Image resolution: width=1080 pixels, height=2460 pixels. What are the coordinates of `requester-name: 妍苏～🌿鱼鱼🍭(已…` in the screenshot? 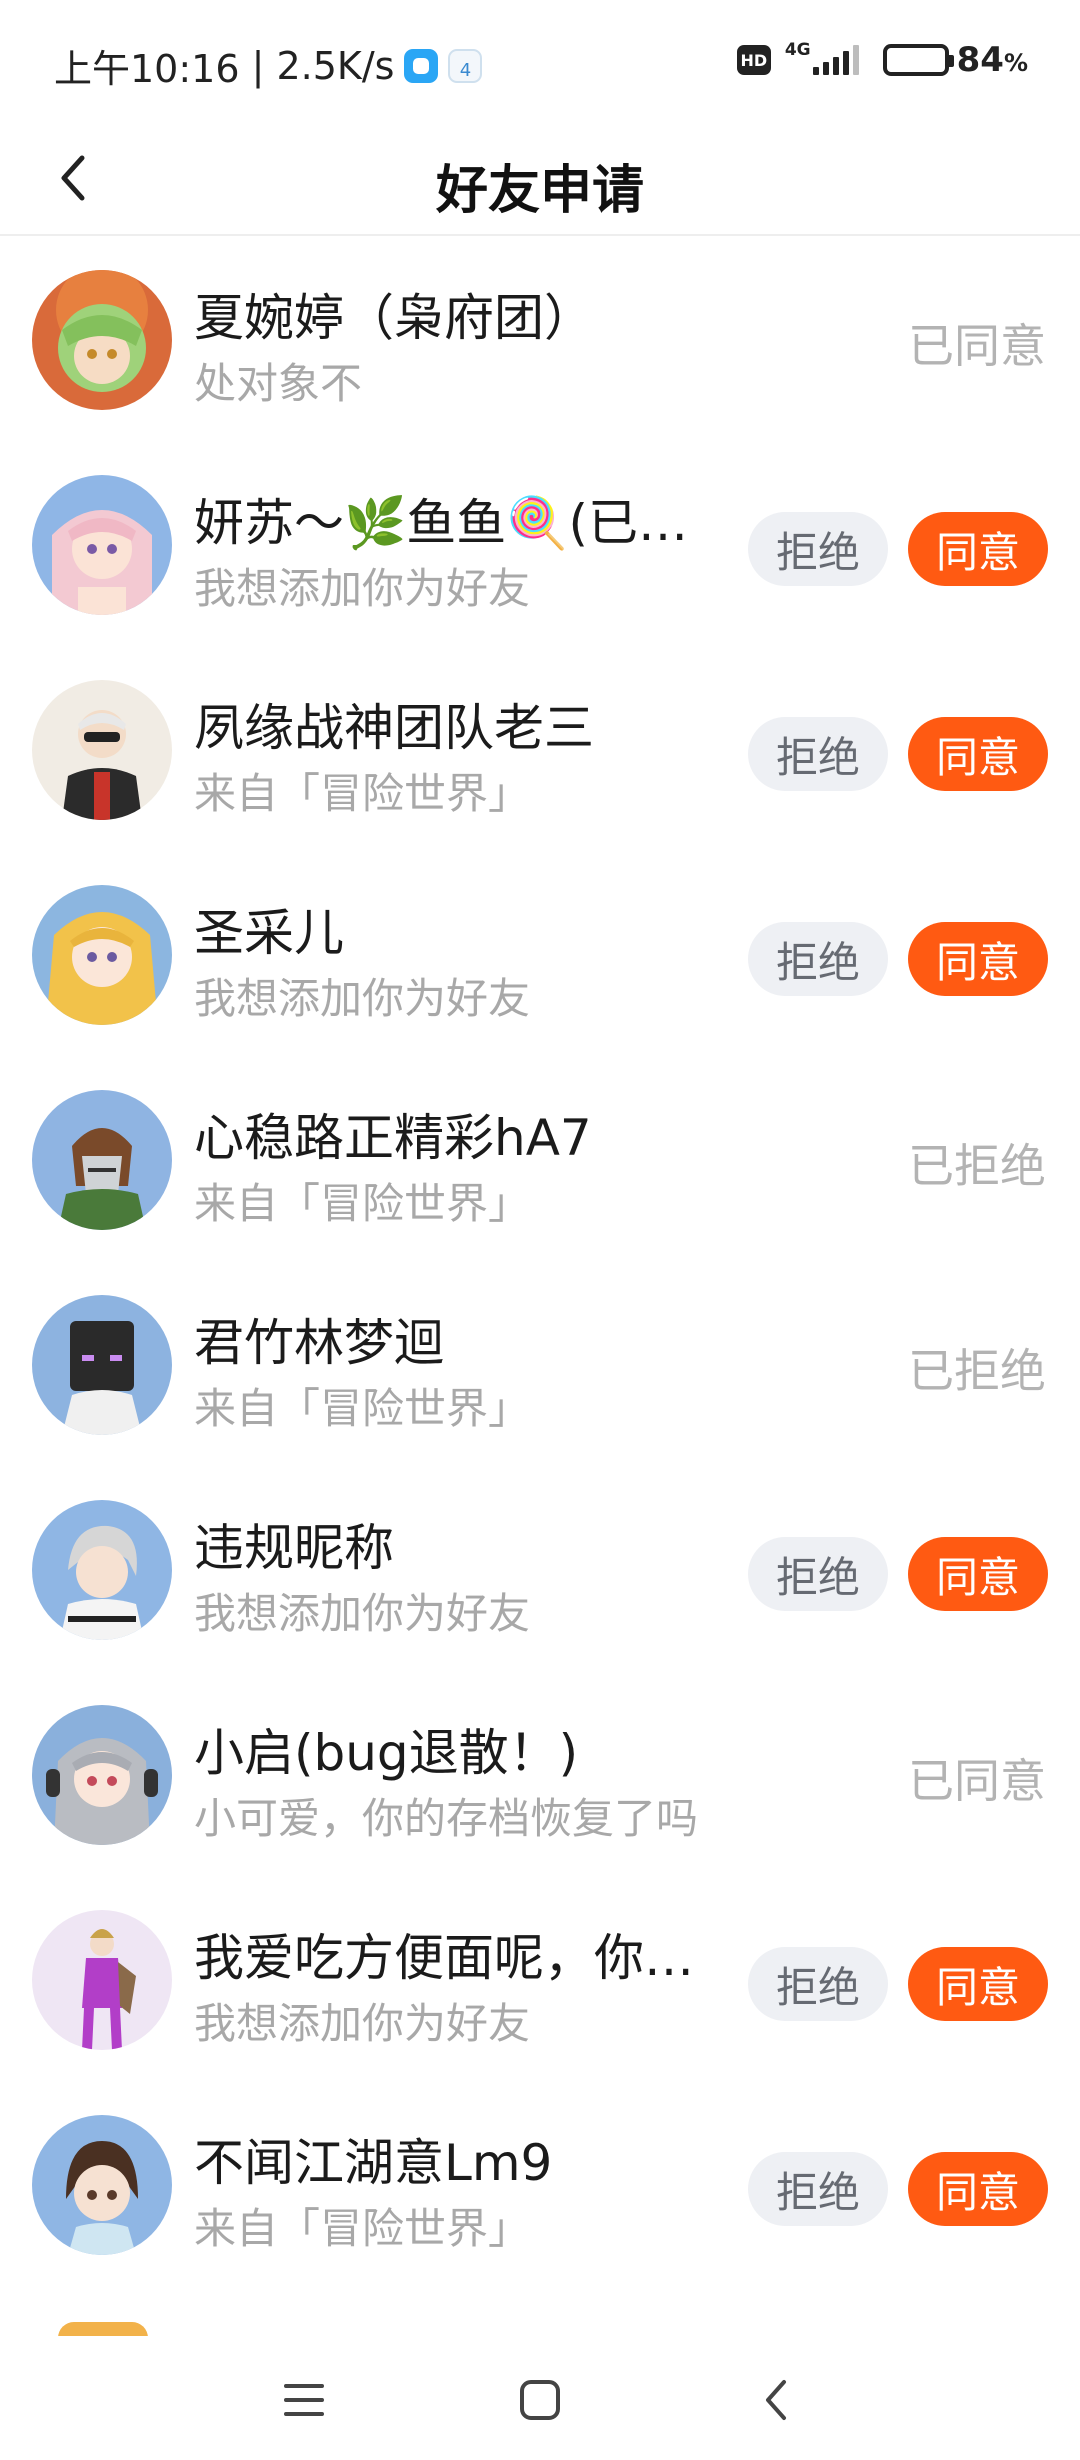 It's located at (441, 523).